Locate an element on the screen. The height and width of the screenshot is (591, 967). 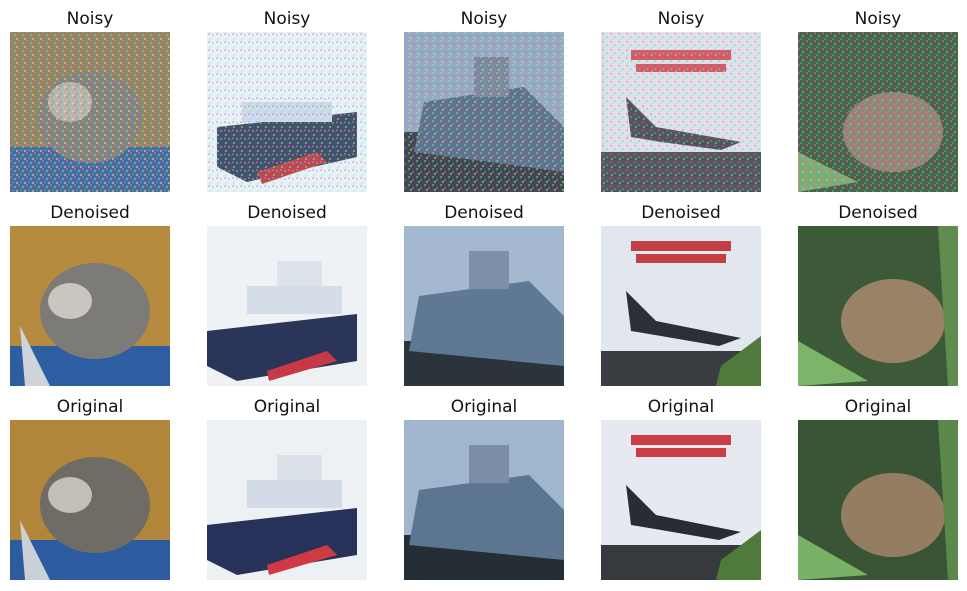
denoised-ship-image is located at coordinates (287, 306).